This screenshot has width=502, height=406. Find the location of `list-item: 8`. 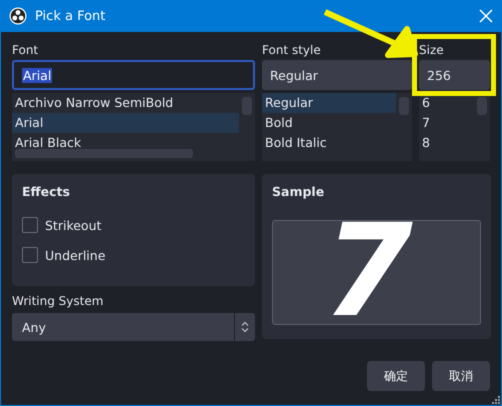

list-item: 8 is located at coordinates (446, 143).